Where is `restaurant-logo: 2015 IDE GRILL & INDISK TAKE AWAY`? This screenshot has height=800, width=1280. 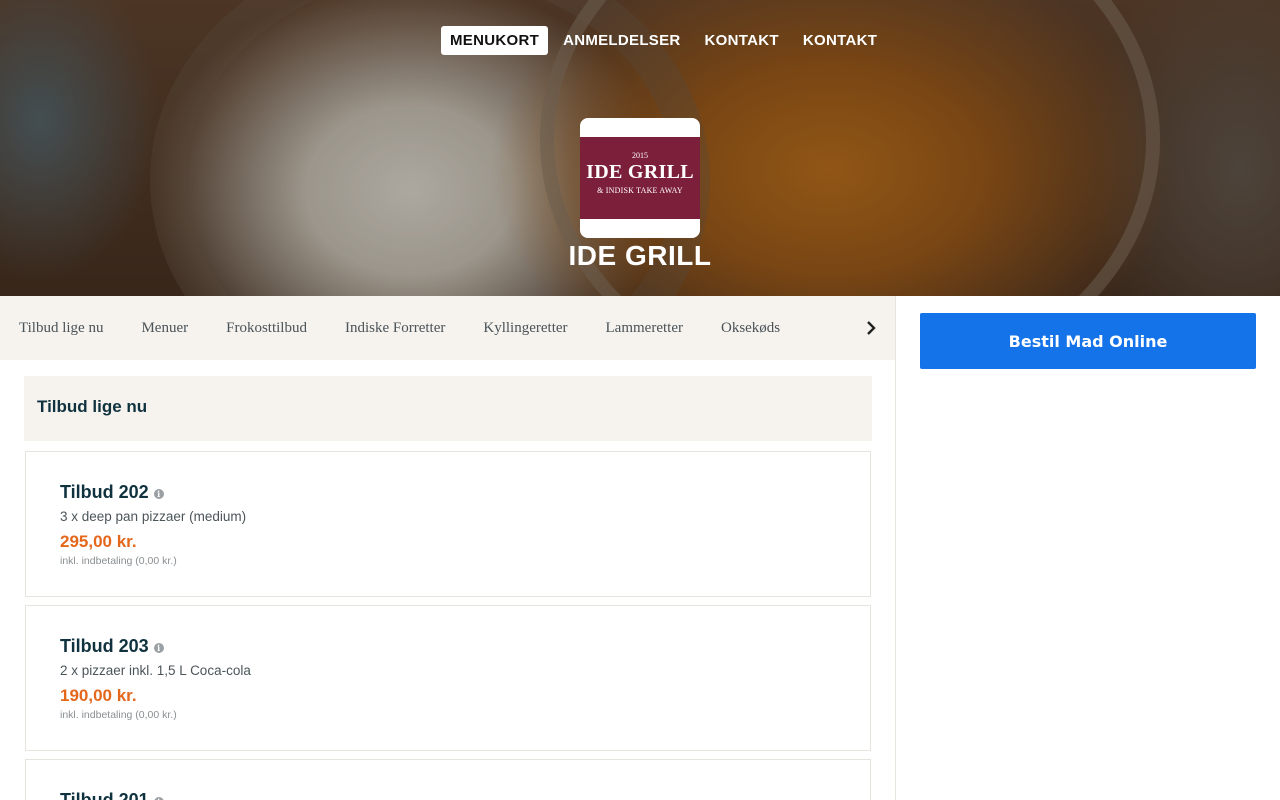
restaurant-logo: 2015 IDE GRILL & INDISK TAKE AWAY is located at coordinates (640, 178).